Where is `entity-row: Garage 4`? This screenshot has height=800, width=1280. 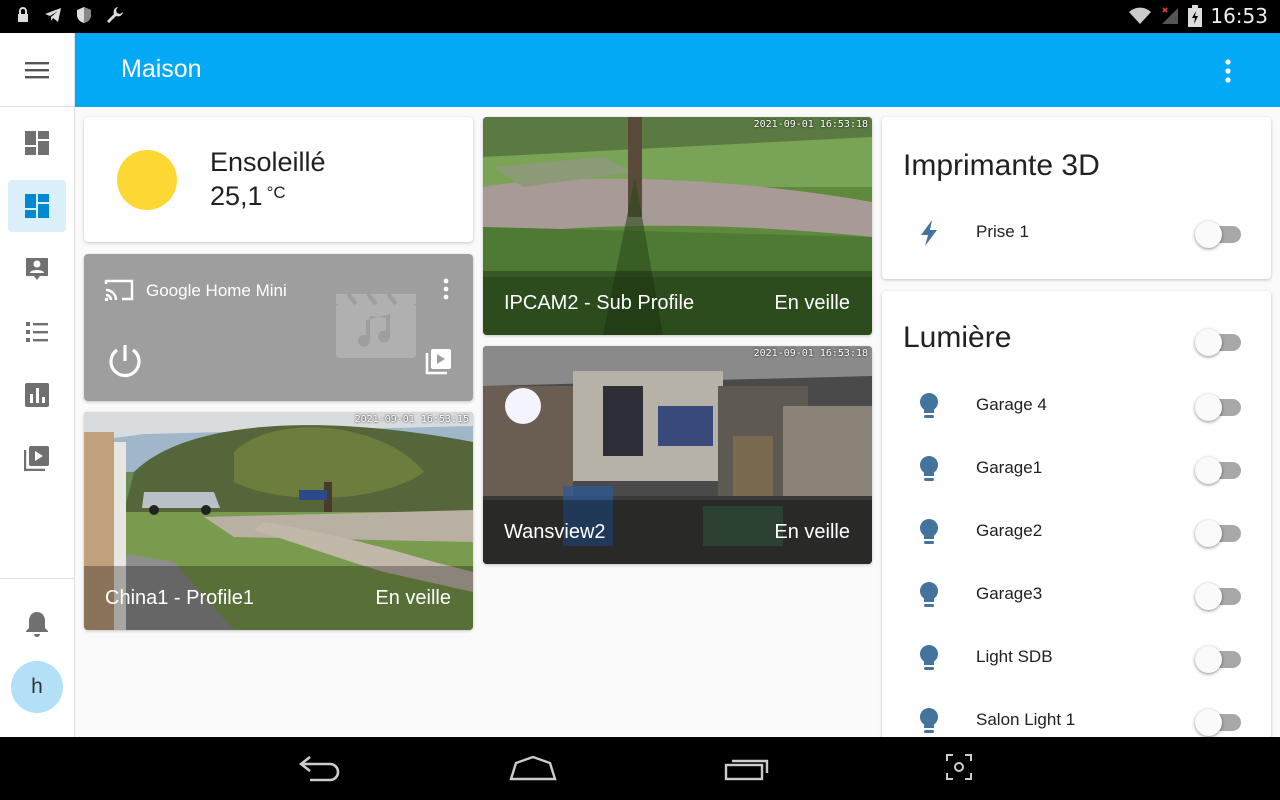 entity-row: Garage 4 is located at coordinates (1076, 405).